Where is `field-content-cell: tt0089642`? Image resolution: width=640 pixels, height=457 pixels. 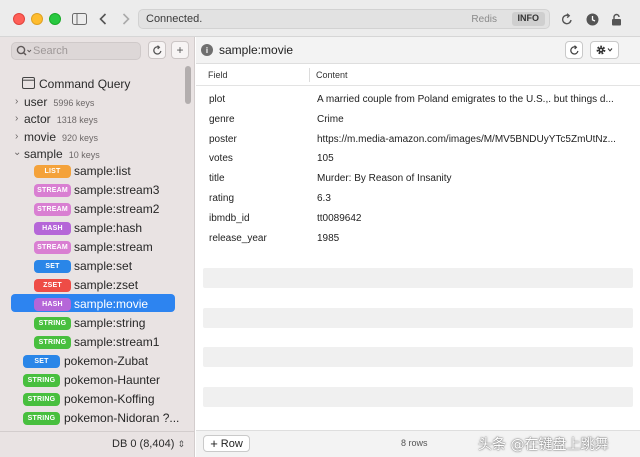 field-content-cell: tt0089642 is located at coordinates (467, 218).